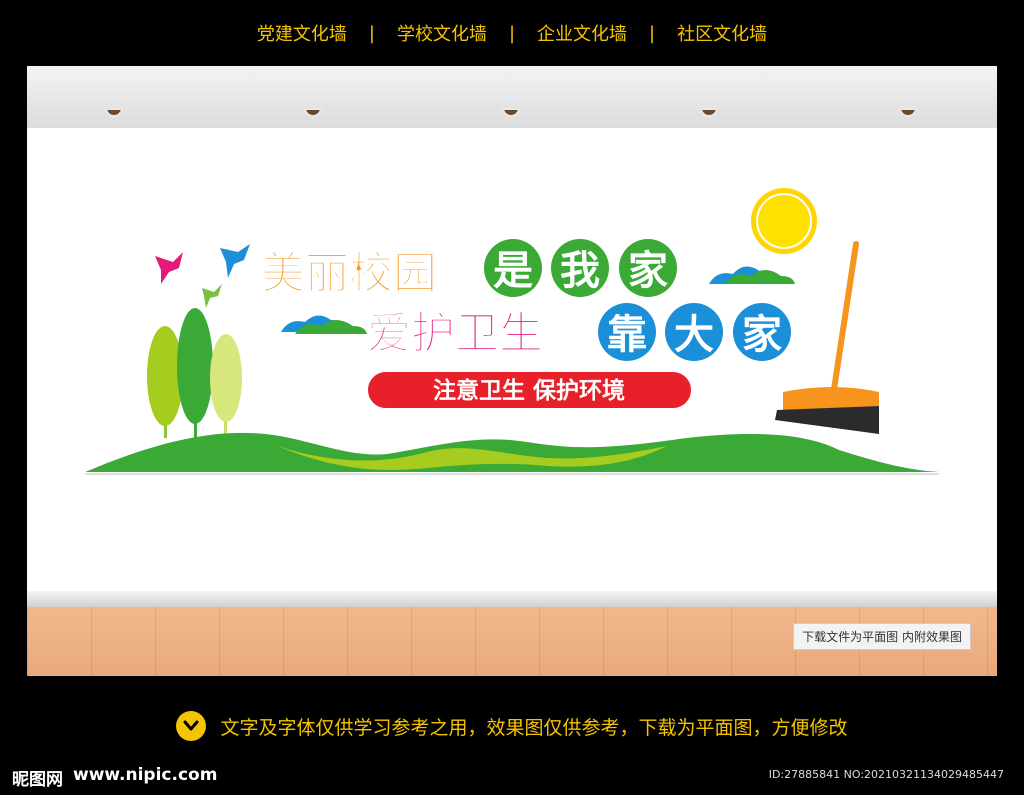 The height and width of the screenshot is (795, 1024). I want to click on download-note: 下载文件为平面图 内附效果图, so click(882, 636).